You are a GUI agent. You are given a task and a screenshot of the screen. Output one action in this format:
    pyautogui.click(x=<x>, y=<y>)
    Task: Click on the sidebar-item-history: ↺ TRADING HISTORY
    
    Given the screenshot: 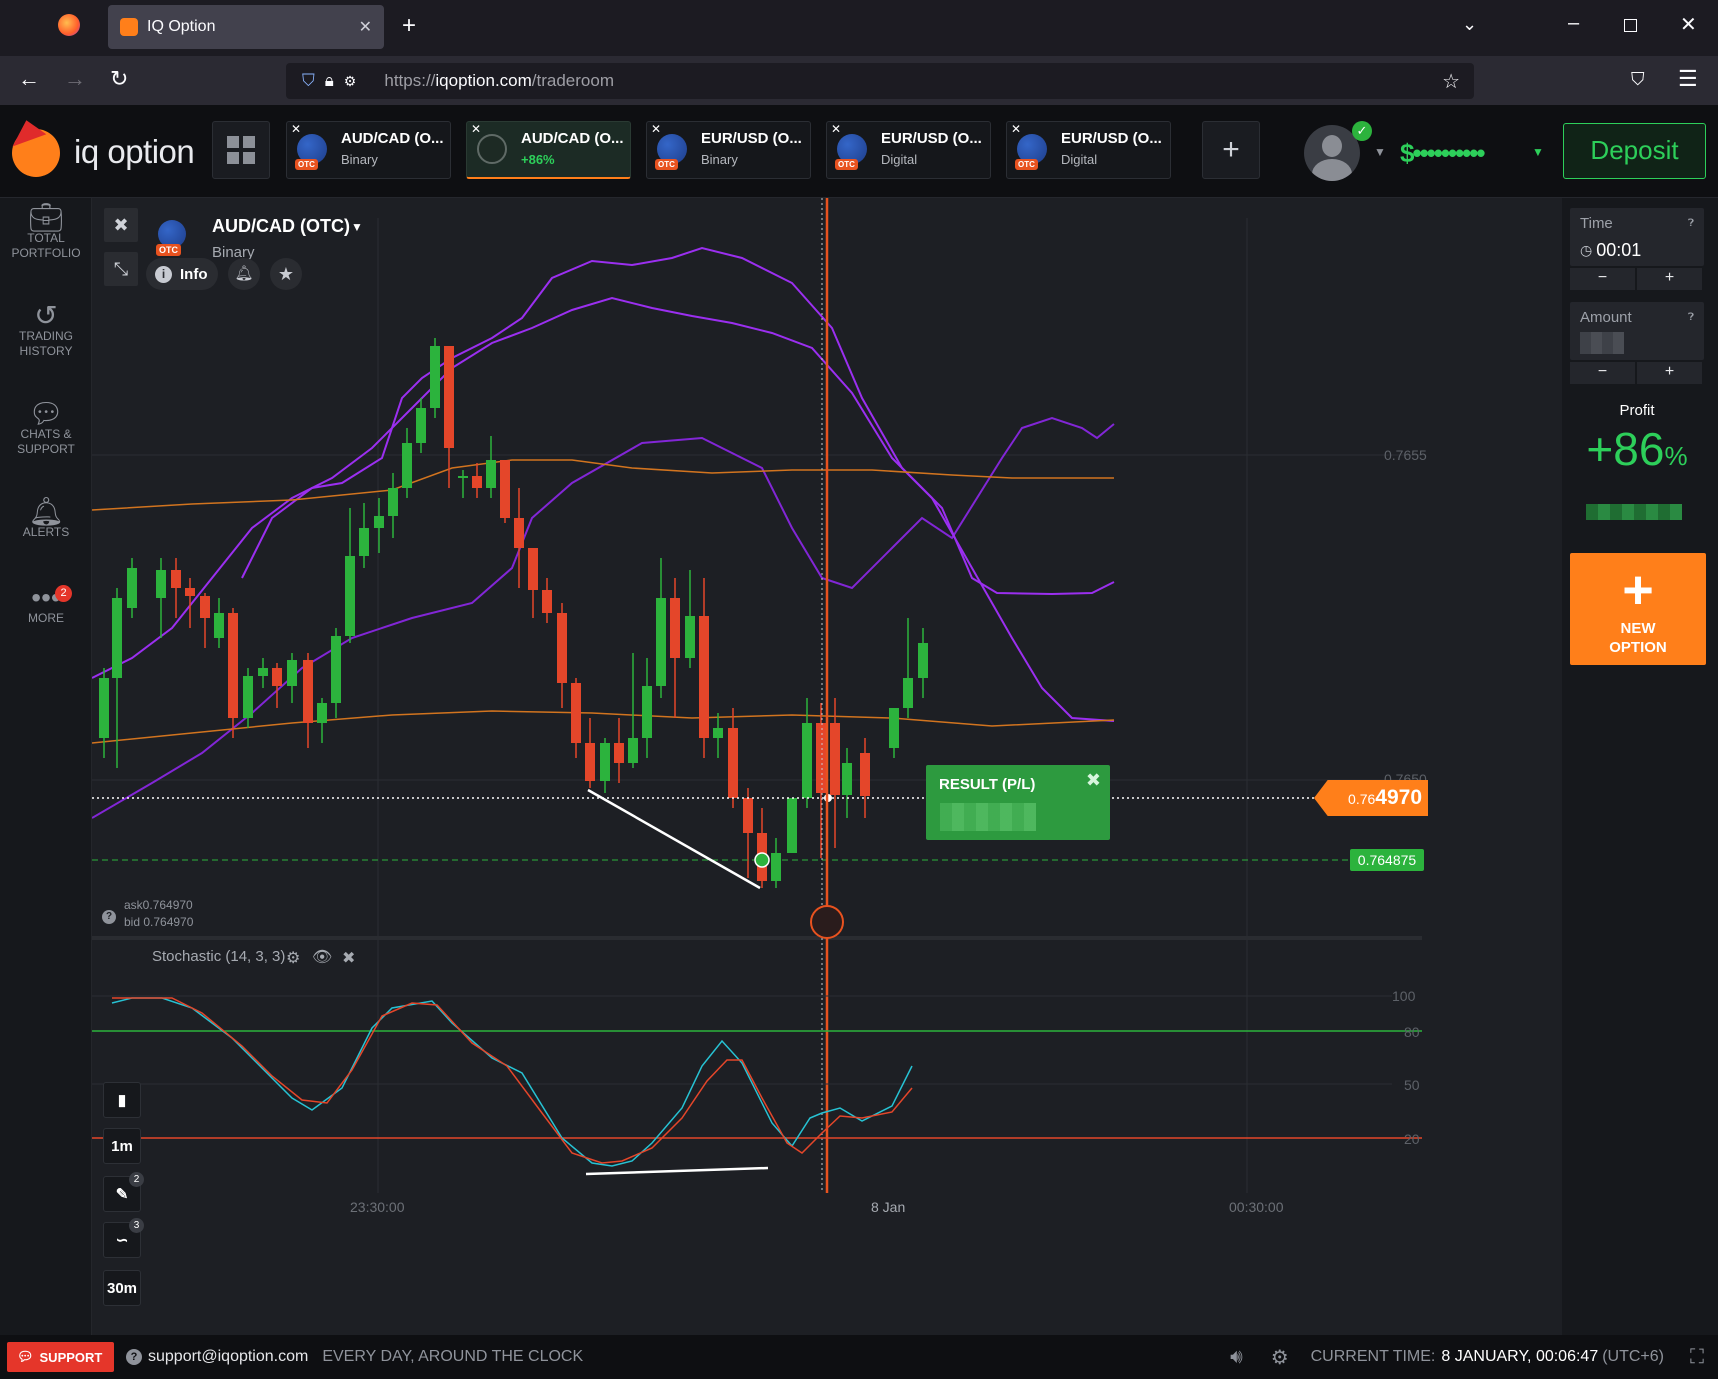 What is the action you would take?
    pyautogui.click(x=46, y=329)
    